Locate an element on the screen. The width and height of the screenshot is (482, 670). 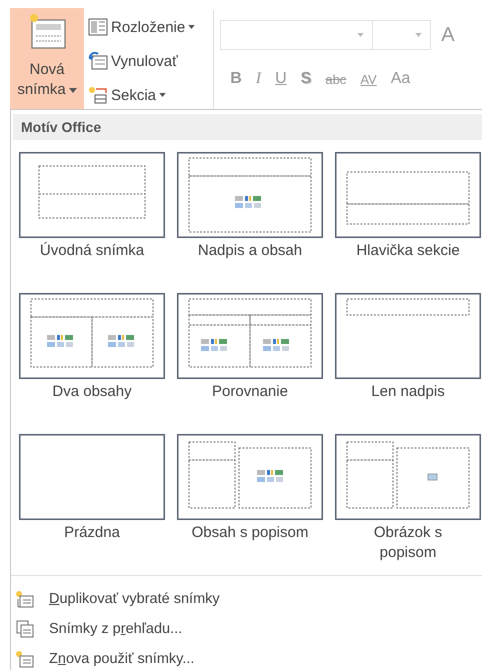
new-slide-button: Nová snímka is located at coordinates (47, 58).